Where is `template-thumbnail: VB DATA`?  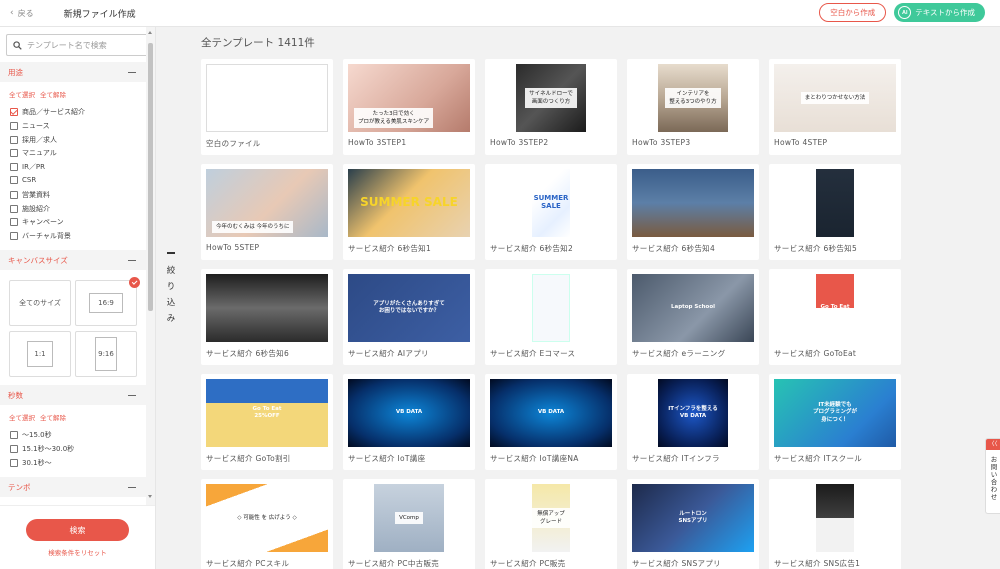 template-thumbnail: VB DATA is located at coordinates (551, 413).